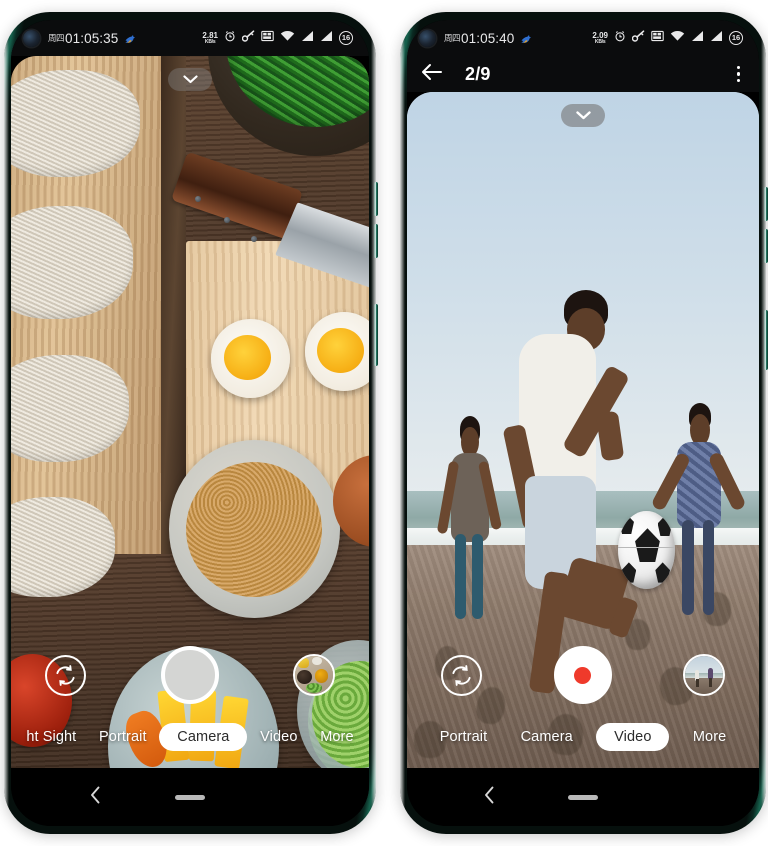 This screenshot has width=768, height=846. I want to click on camera-mode-camera-right: Camera, so click(547, 737).